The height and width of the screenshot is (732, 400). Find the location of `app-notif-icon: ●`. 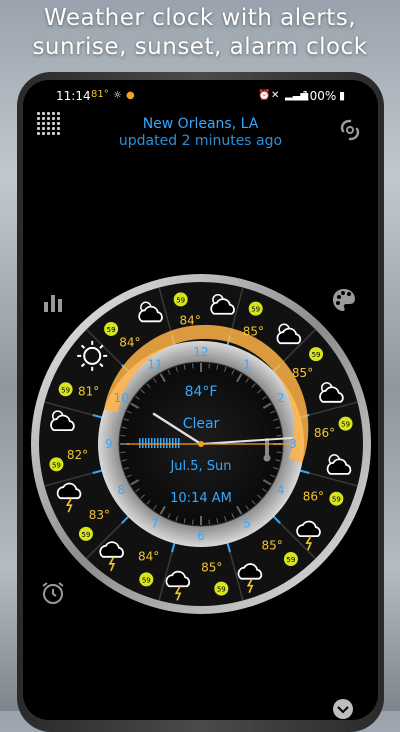

app-notif-icon: ● is located at coordinates (130, 95).